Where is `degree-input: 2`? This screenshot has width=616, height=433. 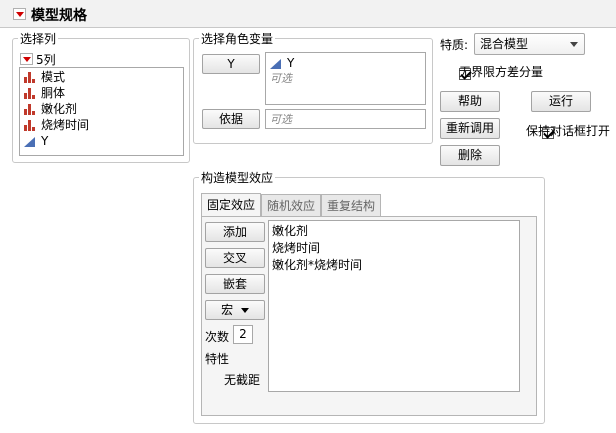 degree-input: 2 is located at coordinates (243, 334).